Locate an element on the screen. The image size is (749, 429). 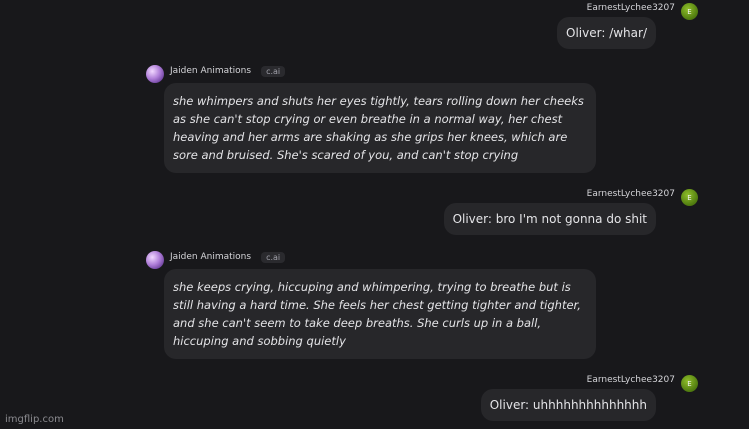
user-message-bubble: Oliver: bro I'm not gonna do shit is located at coordinates (549, 219).